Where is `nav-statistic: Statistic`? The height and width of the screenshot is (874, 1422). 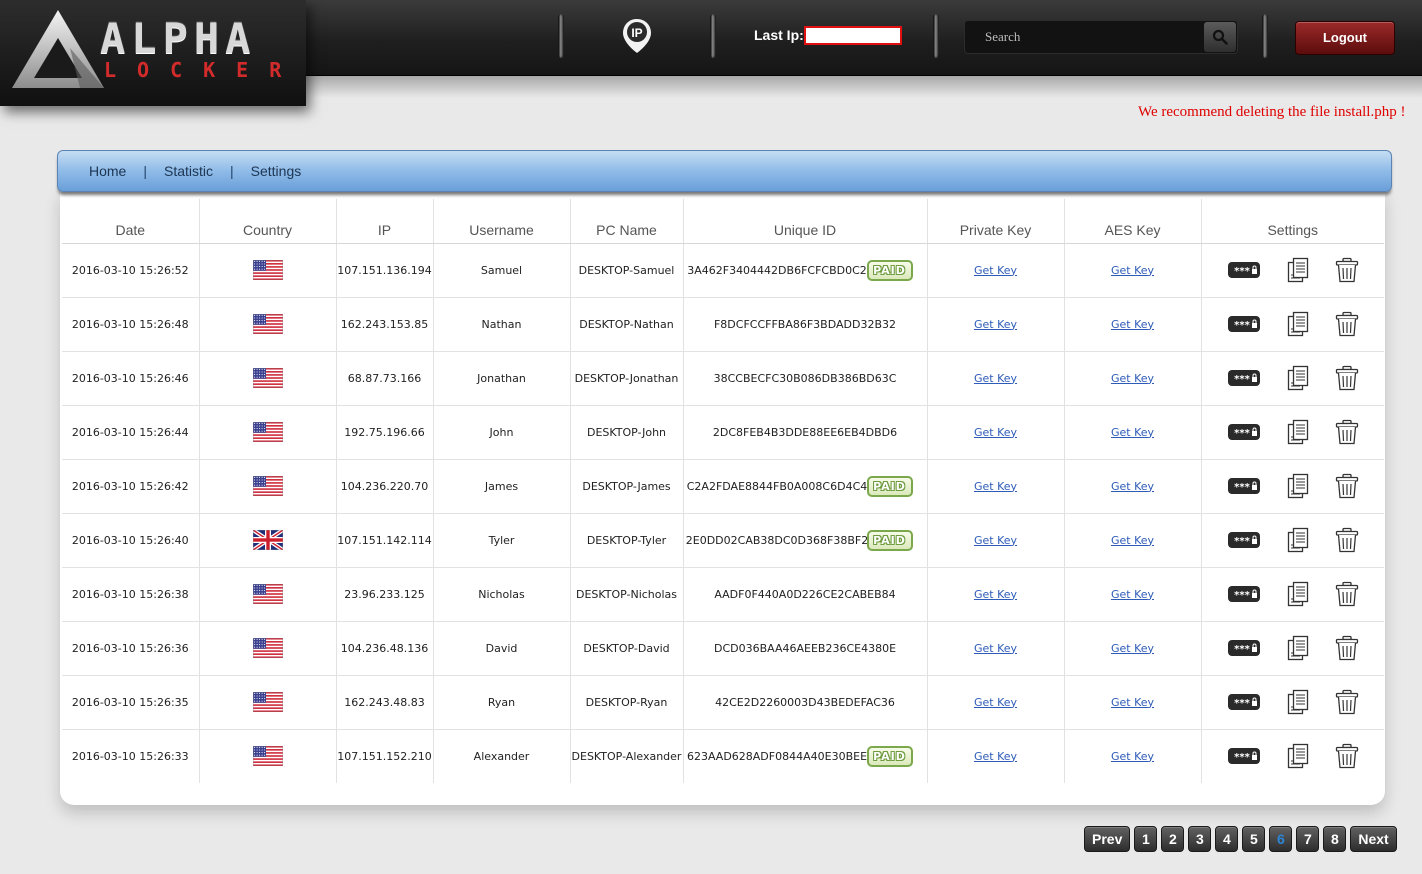 nav-statistic: Statistic is located at coordinates (188, 171).